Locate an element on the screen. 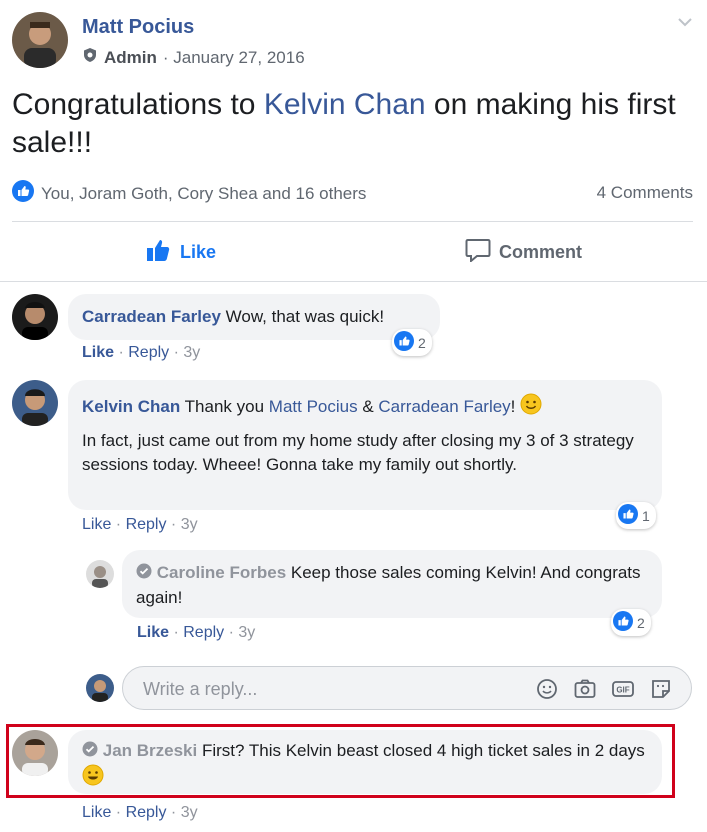  comment-icon is located at coordinates (478, 252).